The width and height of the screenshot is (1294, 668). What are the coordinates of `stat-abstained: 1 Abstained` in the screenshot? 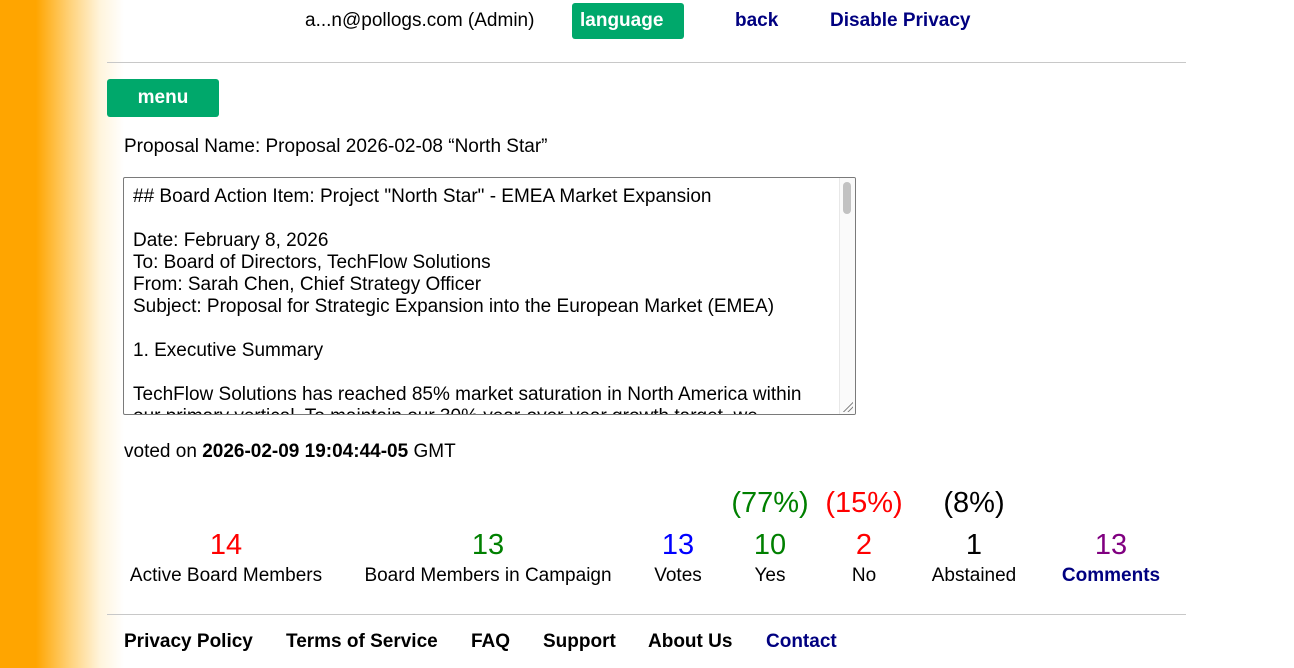 It's located at (974, 558).